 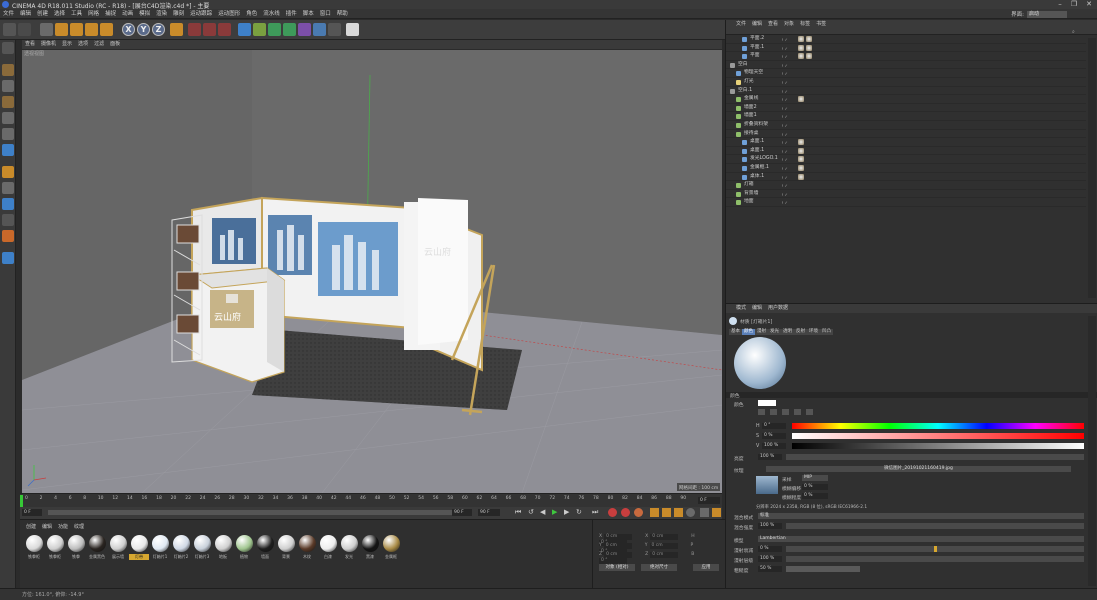 What do you see at coordinates (741, 24) in the screenshot?
I see `object-menu-item: 文件` at bounding box center [741, 24].